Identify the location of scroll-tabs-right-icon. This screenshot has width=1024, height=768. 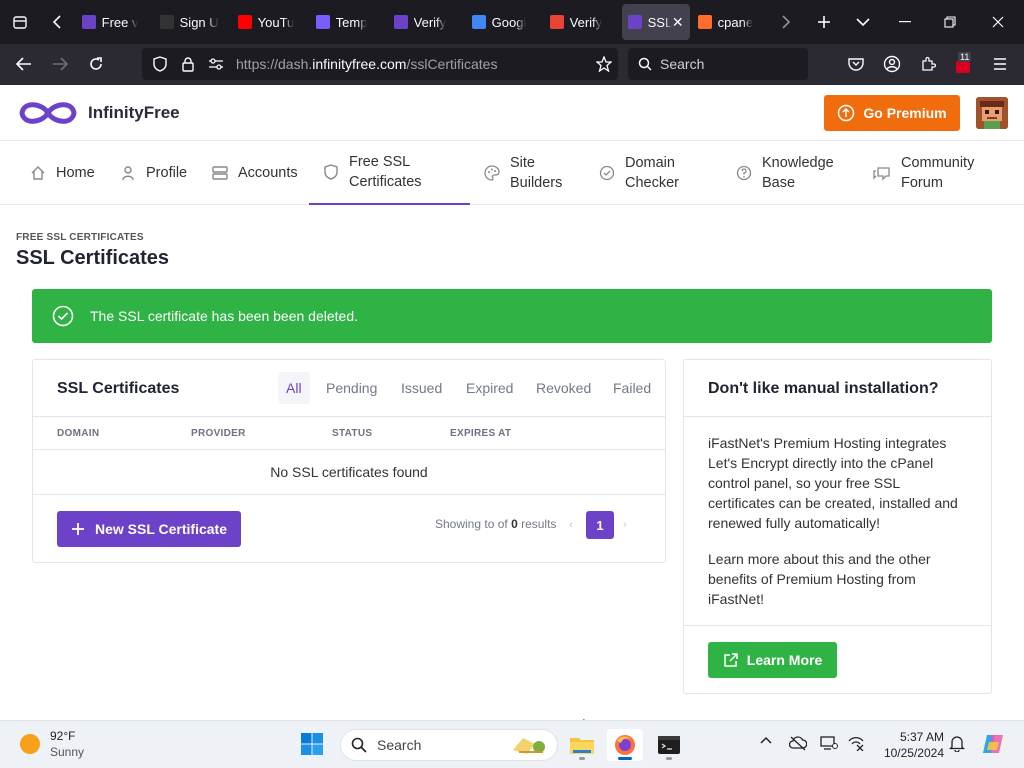
(786, 22).